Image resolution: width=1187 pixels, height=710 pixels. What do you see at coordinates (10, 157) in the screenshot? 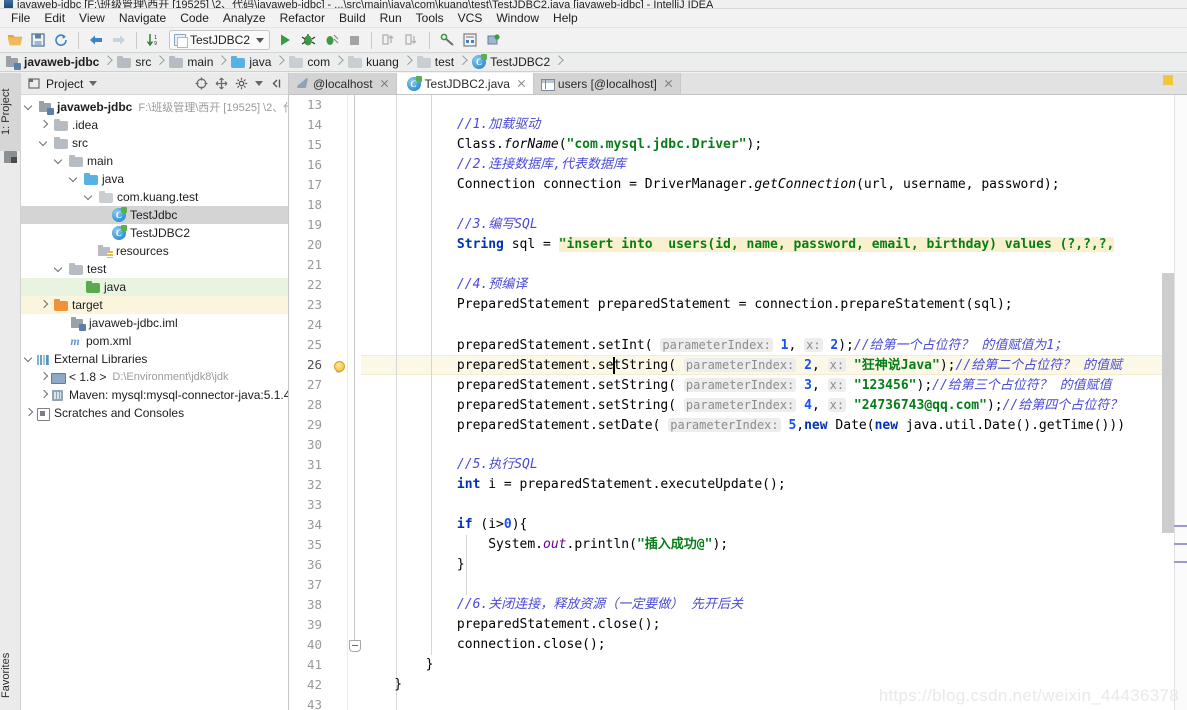
I see `structure-icon` at bounding box center [10, 157].